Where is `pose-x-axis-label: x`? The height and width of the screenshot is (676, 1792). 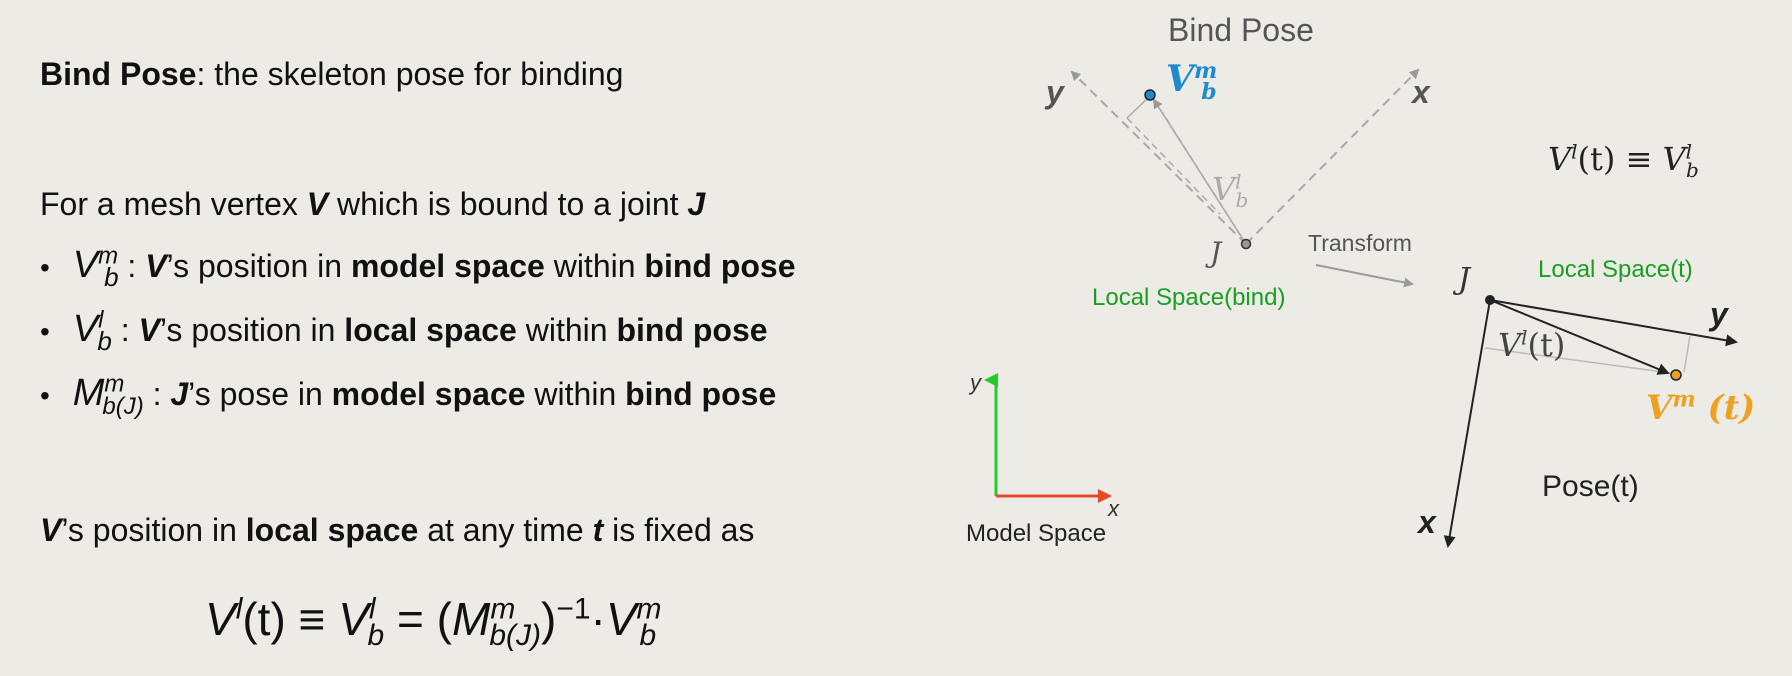 pose-x-axis-label: x is located at coordinates (1427, 522).